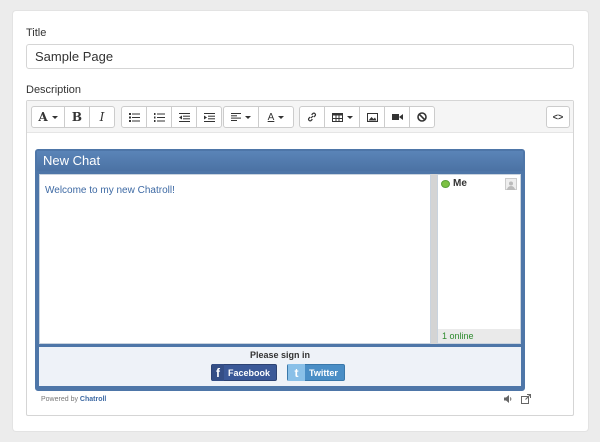 The width and height of the screenshot is (600, 442). I want to click on chatroll-link: Chatroll, so click(93, 399).